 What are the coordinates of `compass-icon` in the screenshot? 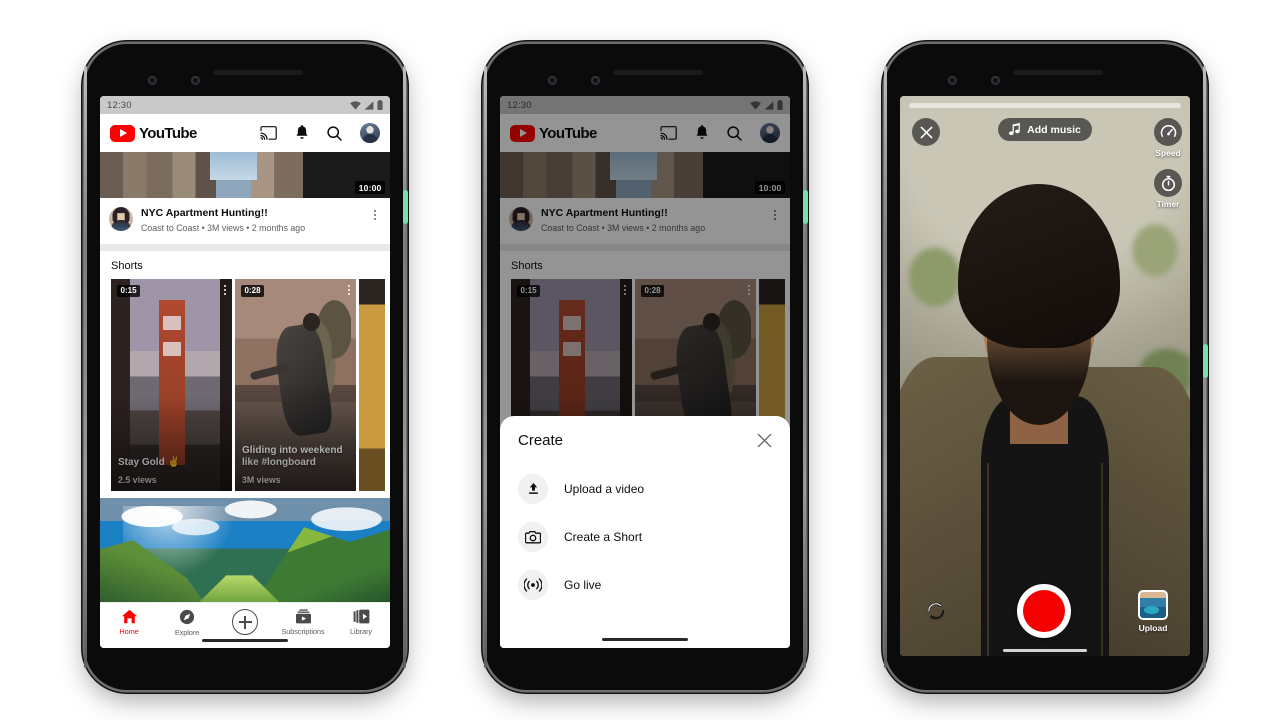 It's located at (187, 617).